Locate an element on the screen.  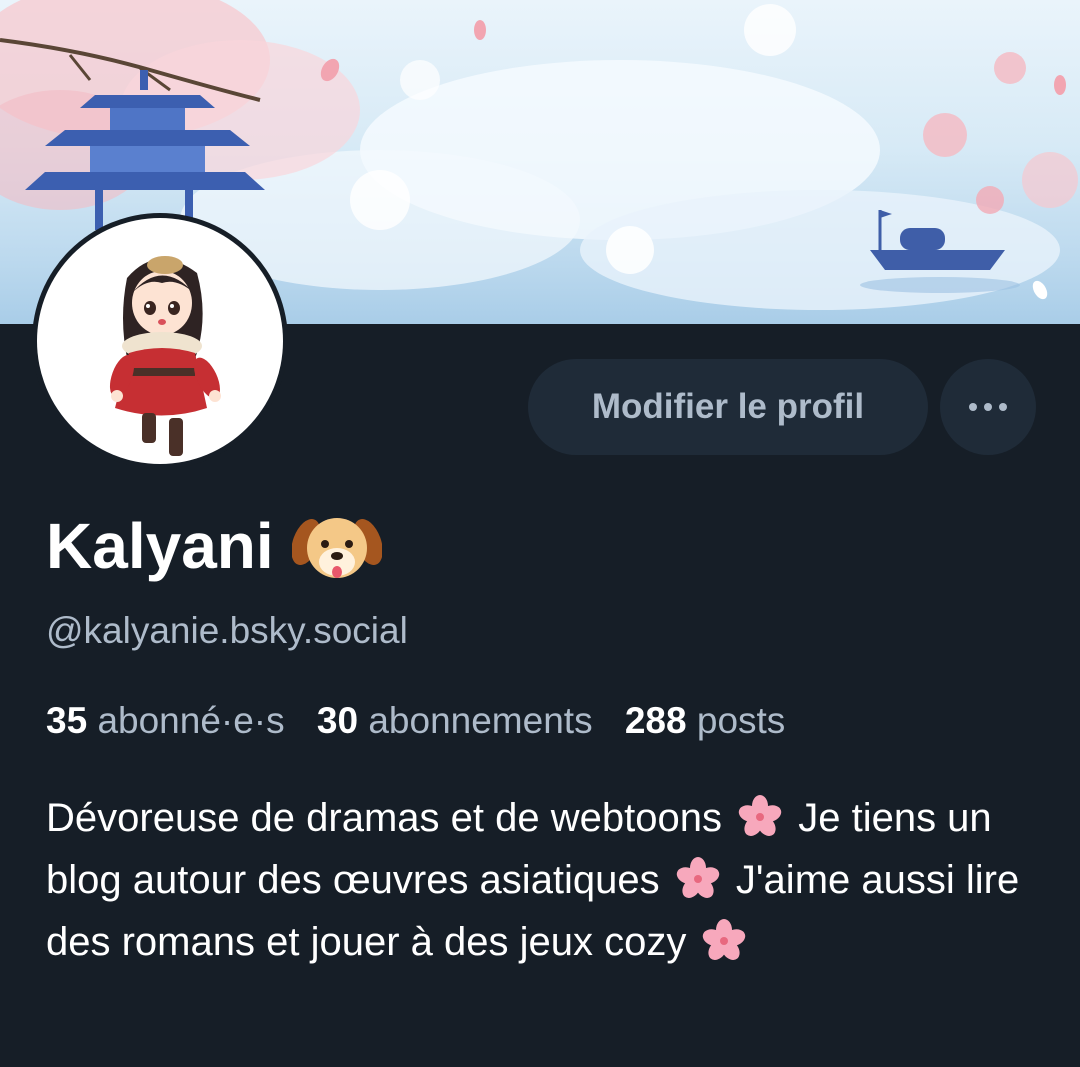
following-stat: 30 abonnements is located at coordinates (460, 720).